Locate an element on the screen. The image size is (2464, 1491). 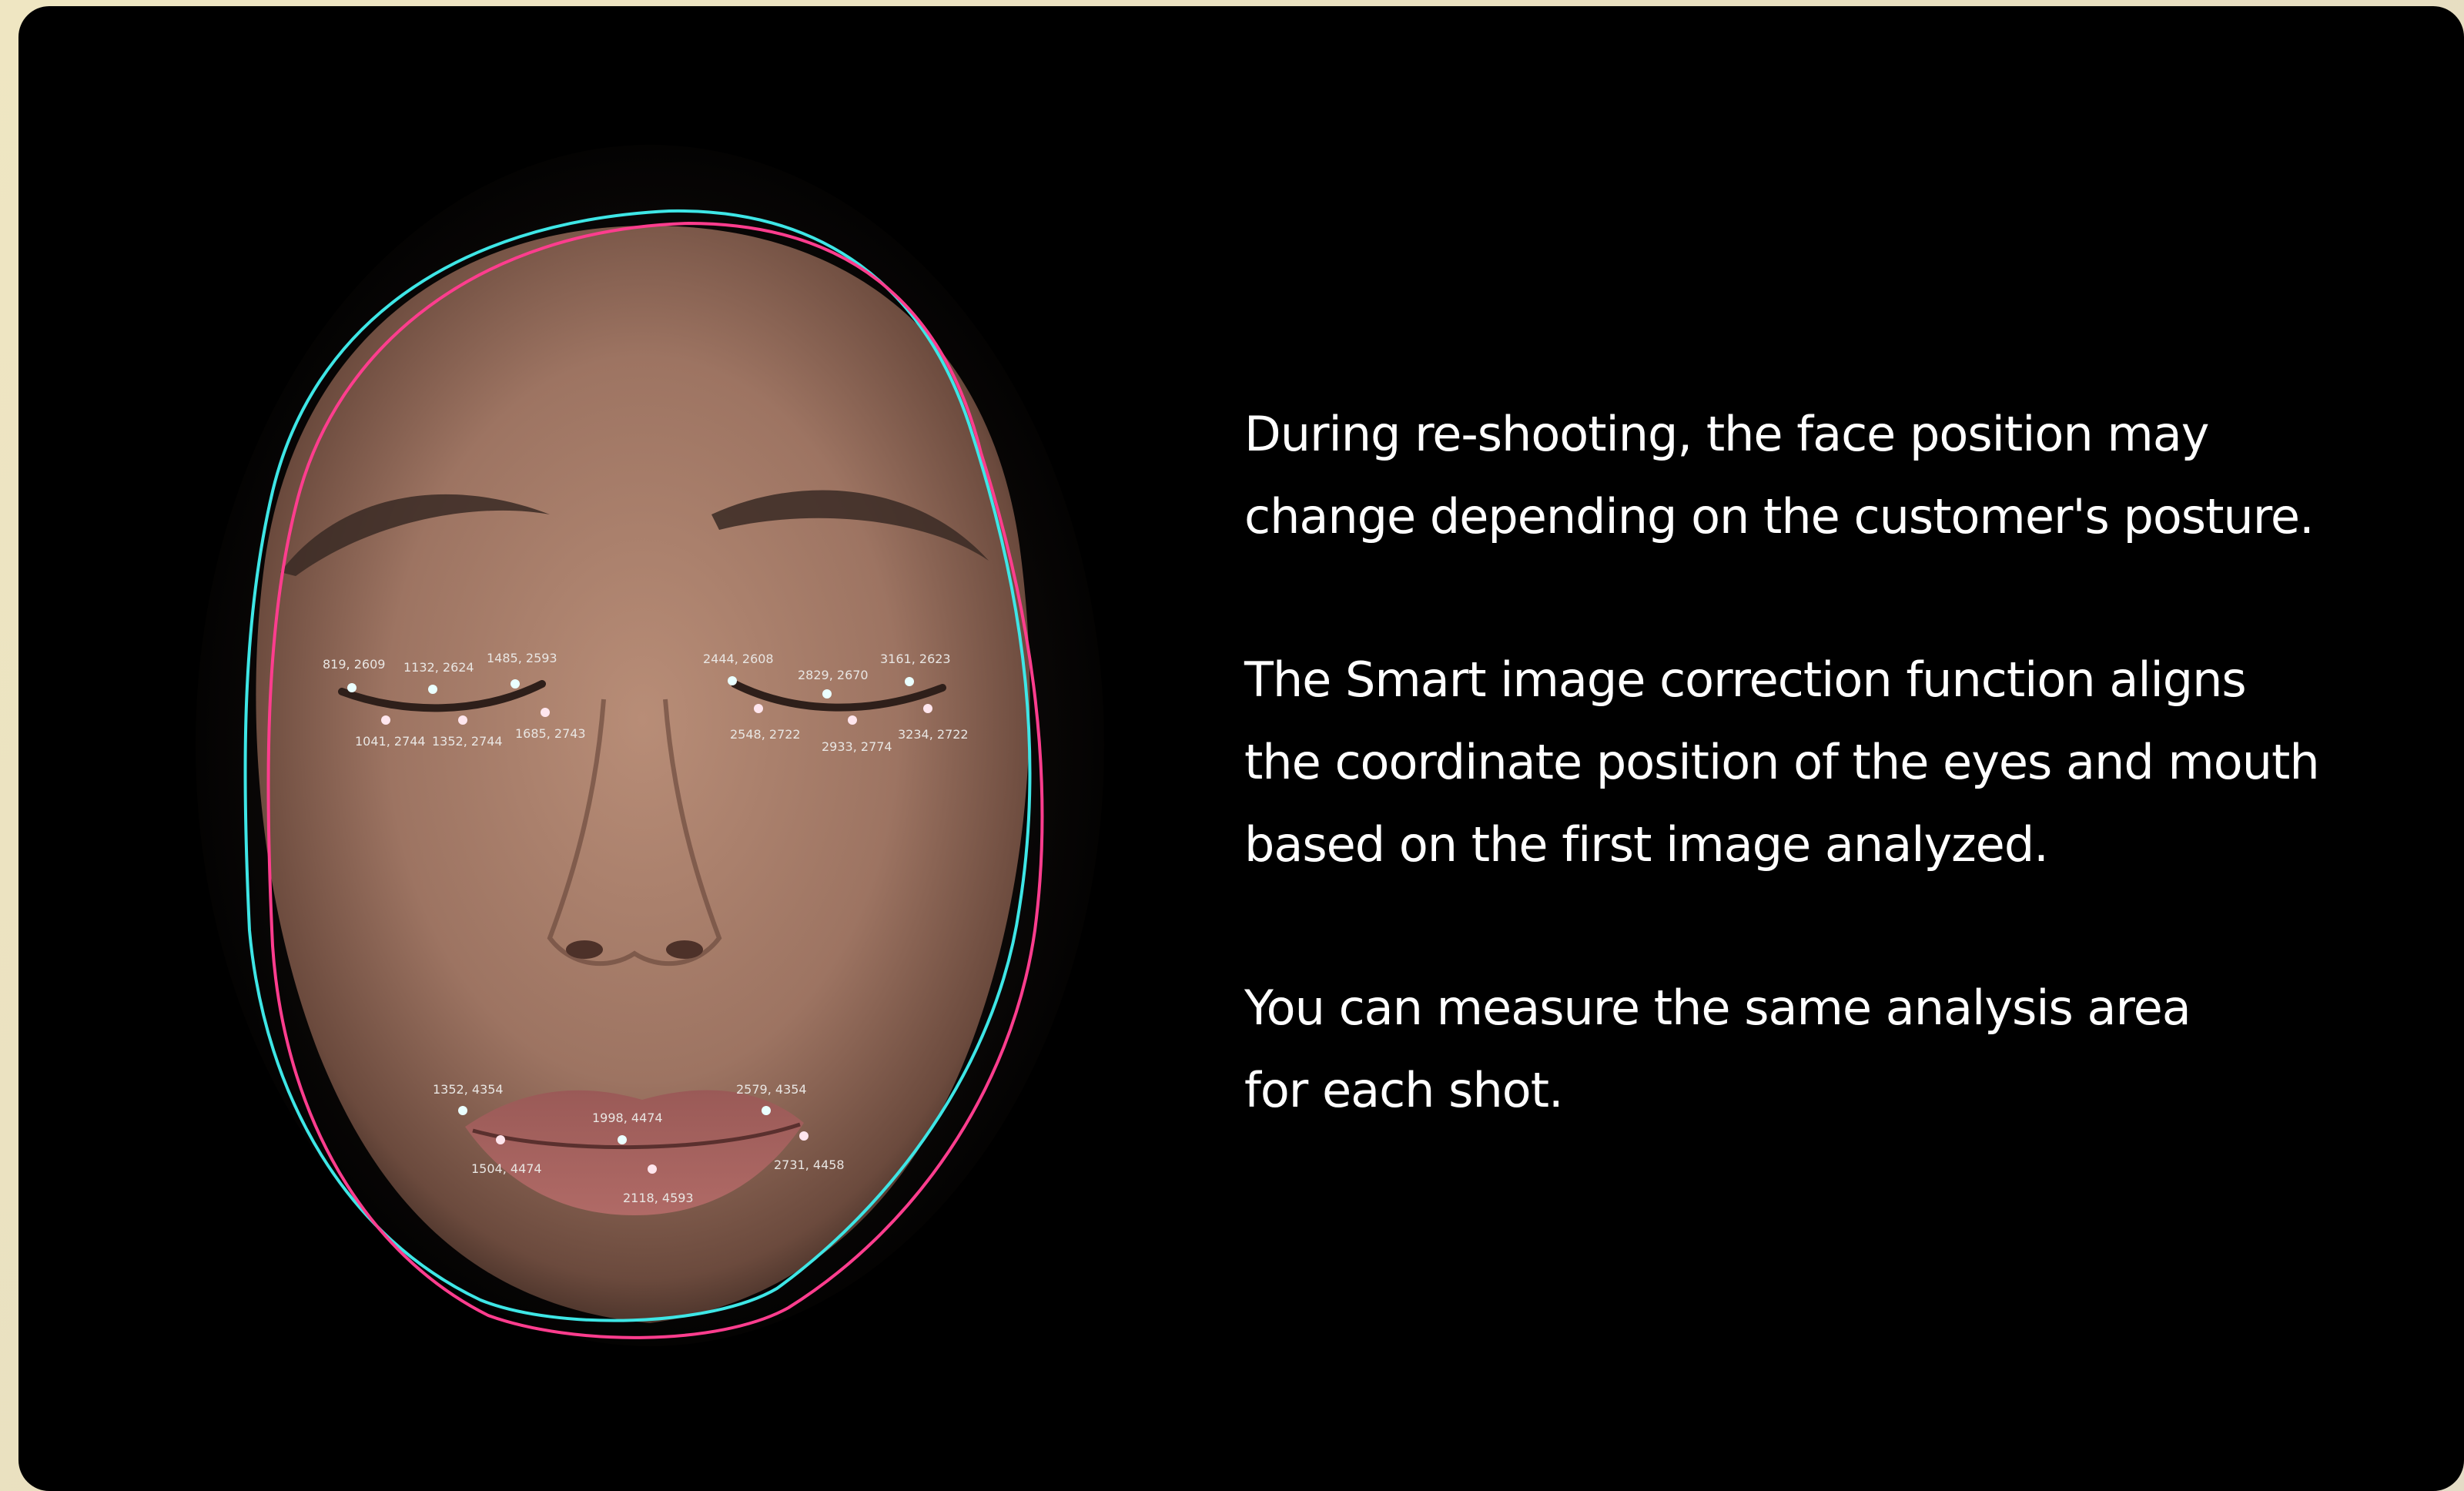
landmark-label: 2829, 2670 is located at coordinates (833, 675).